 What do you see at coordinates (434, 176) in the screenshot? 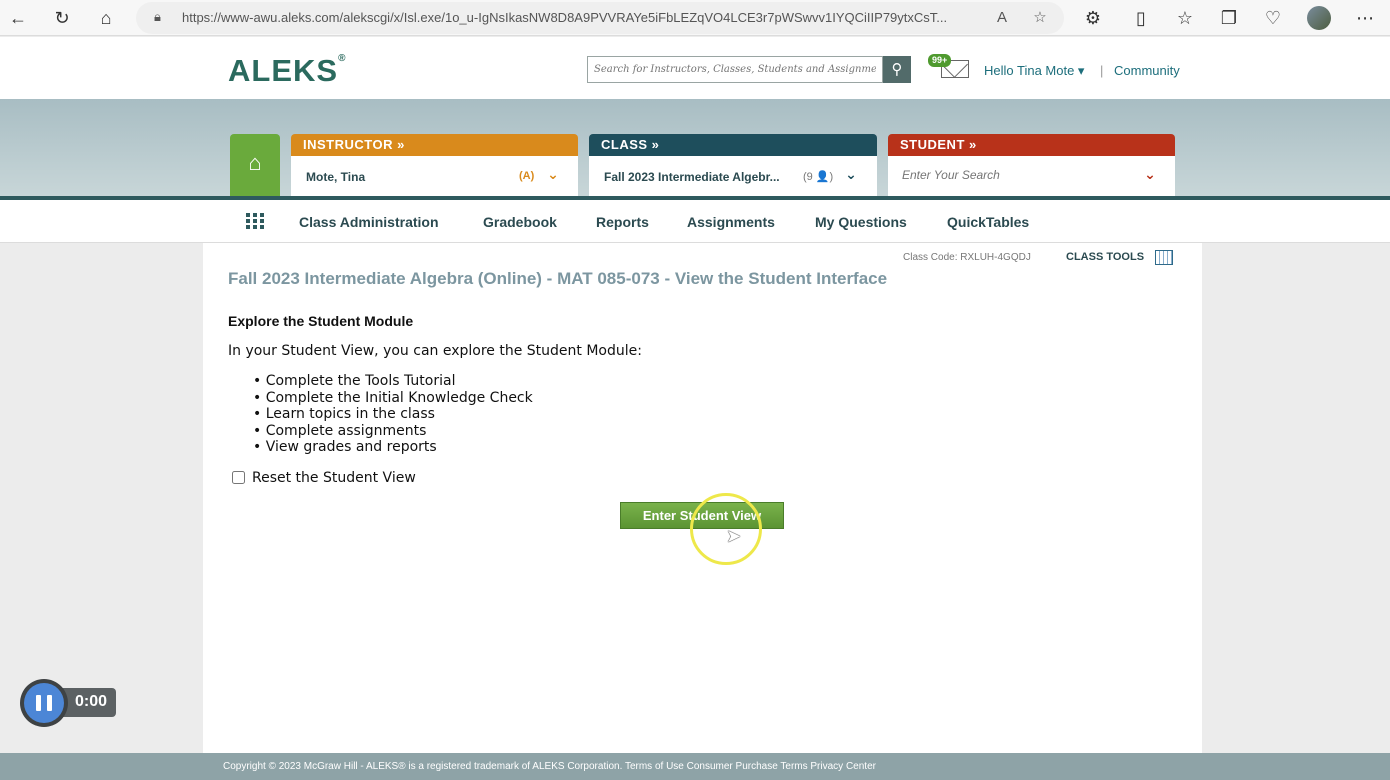
I see `instructor-selector: Mote, Tina (A) ⌄` at bounding box center [434, 176].